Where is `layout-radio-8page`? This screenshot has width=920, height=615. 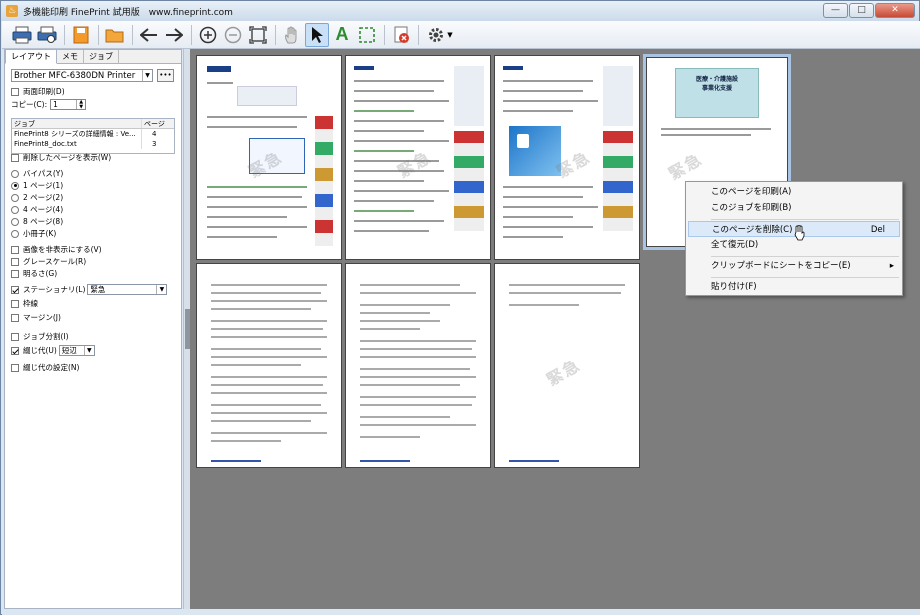
layout-radio-8page is located at coordinates (15, 221).